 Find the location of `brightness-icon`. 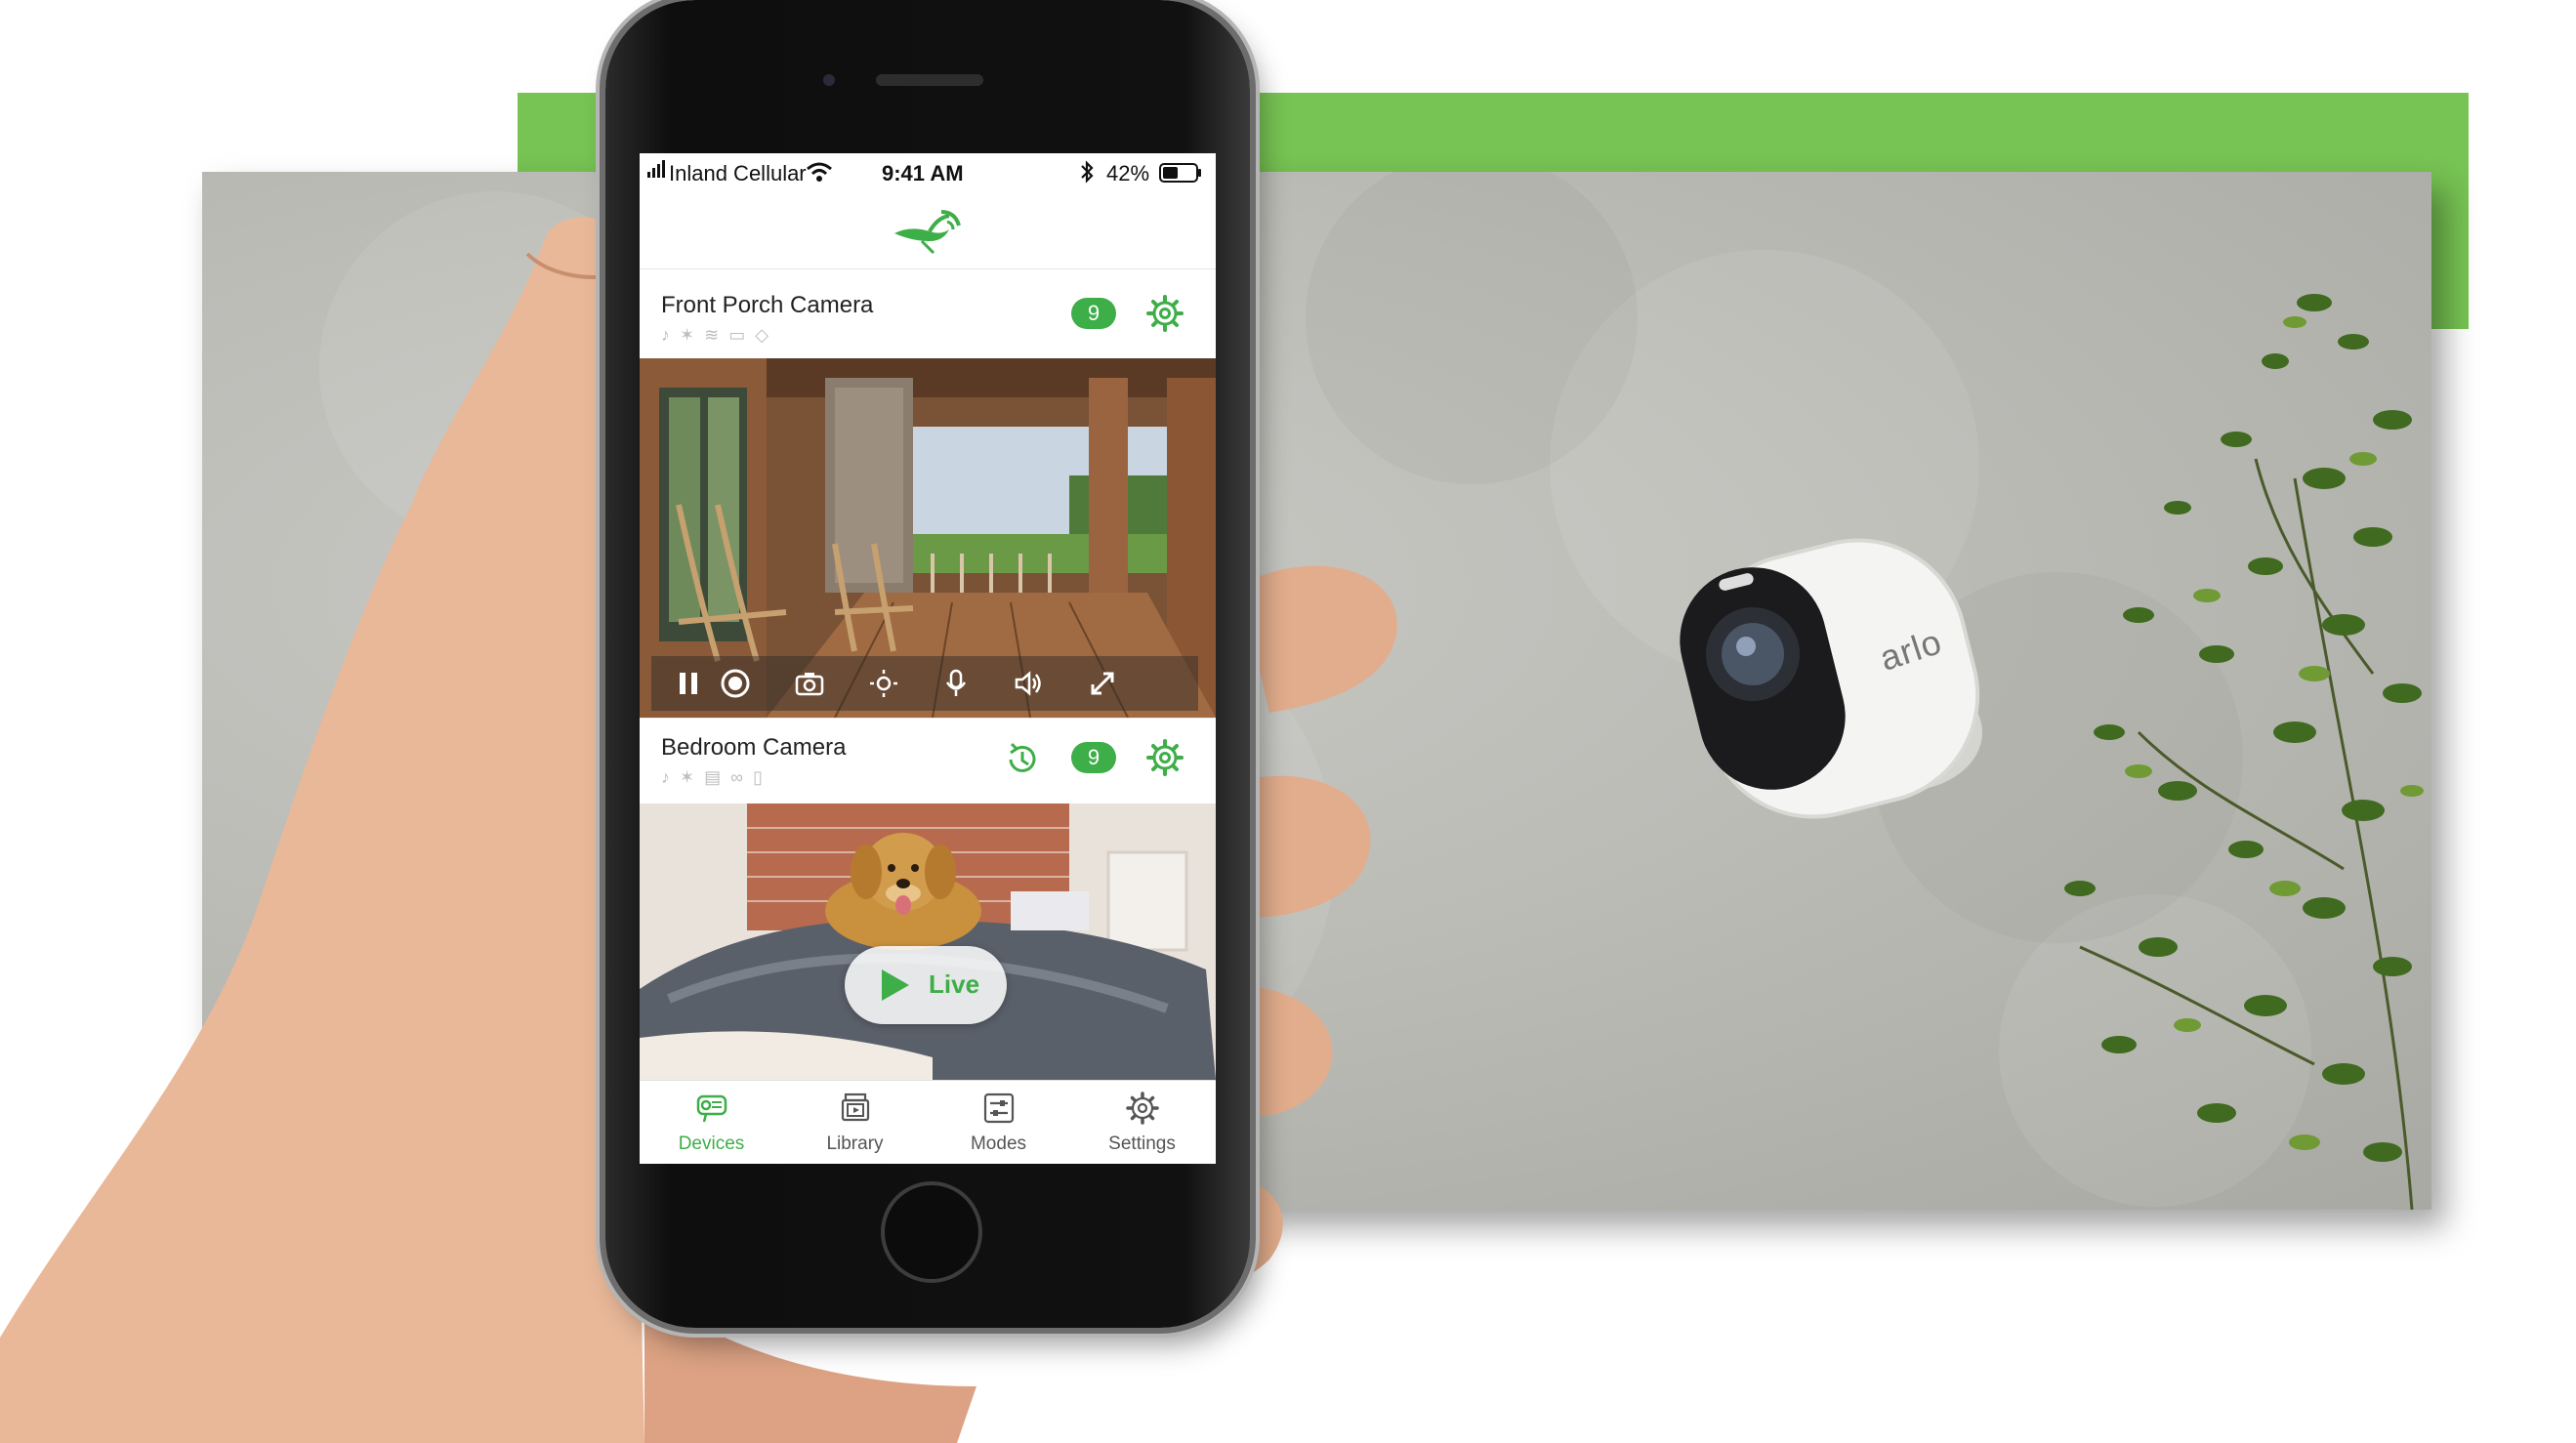

brightness-icon is located at coordinates (883, 684).